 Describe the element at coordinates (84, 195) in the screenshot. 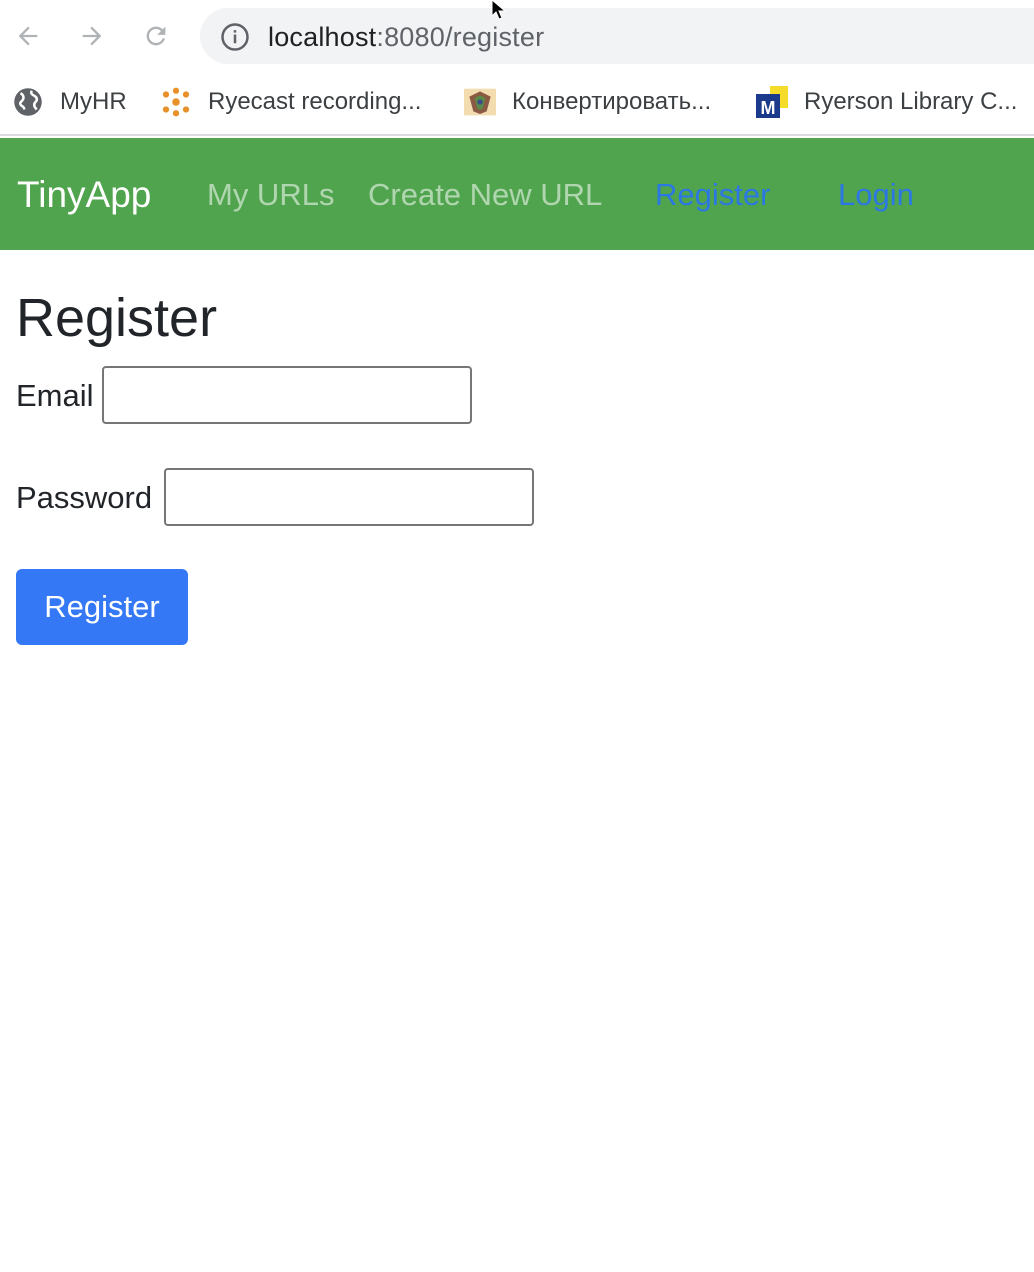

I see `navbar-brand: TinyApp` at that location.